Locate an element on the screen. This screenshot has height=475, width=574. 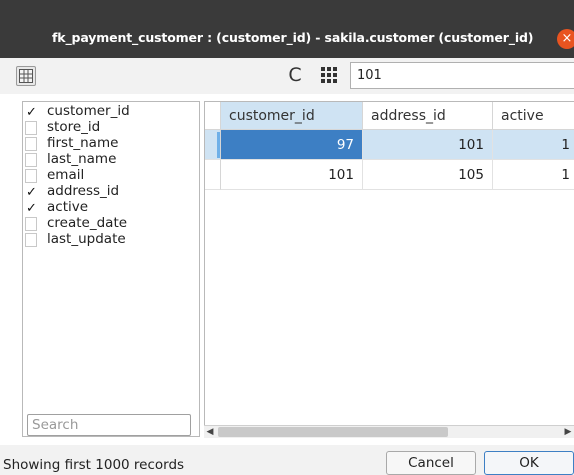
table-cell: 97 is located at coordinates (292, 145).